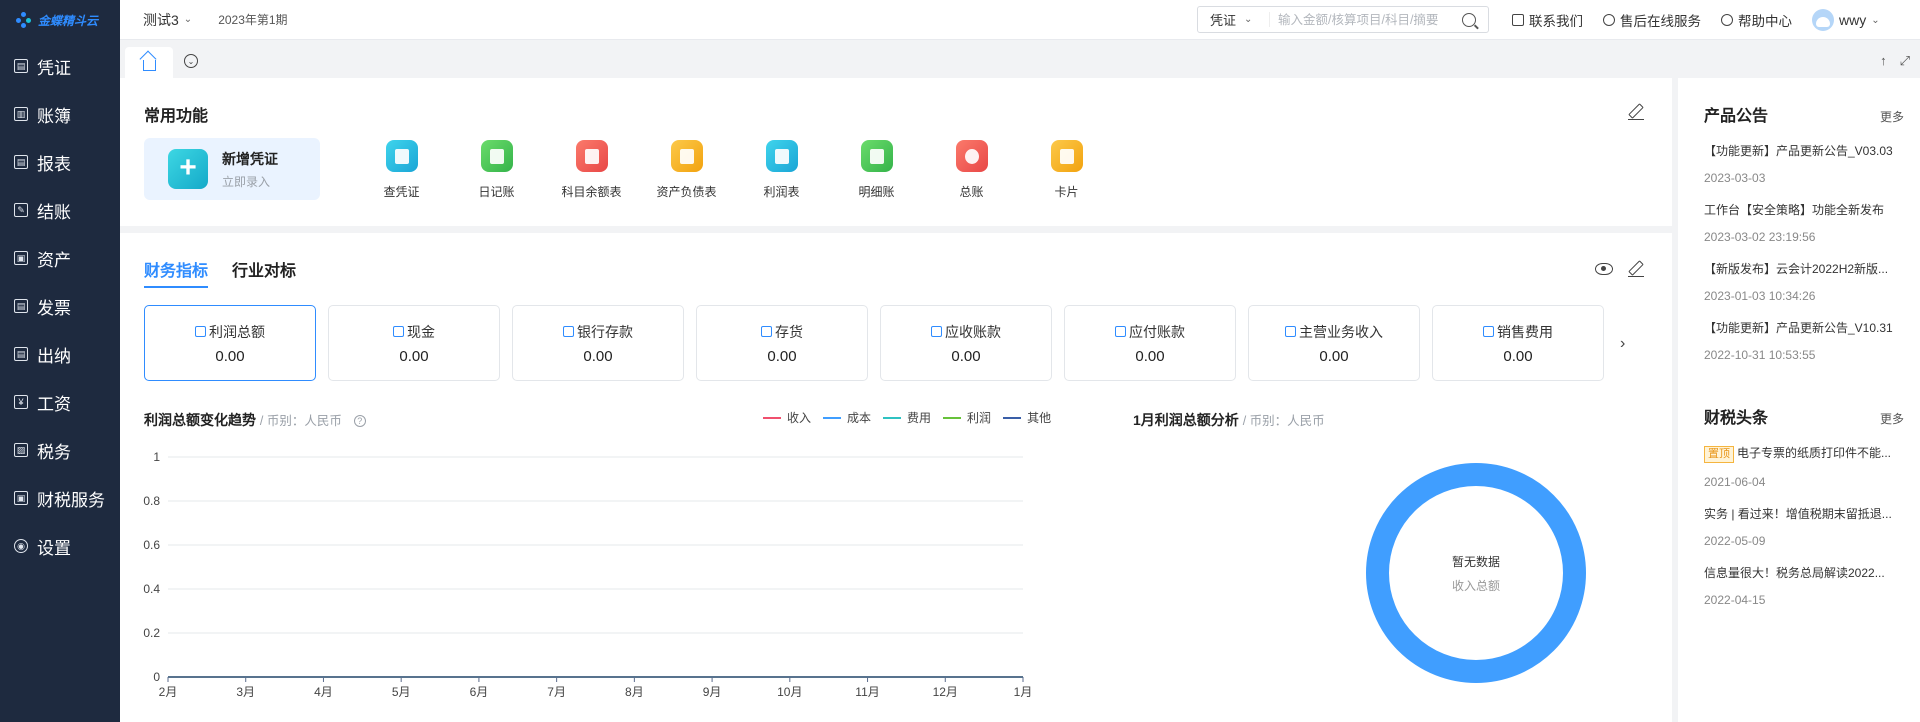 This screenshot has width=1920, height=722. I want to click on donut-center-label: 收入总额, so click(1475, 585).